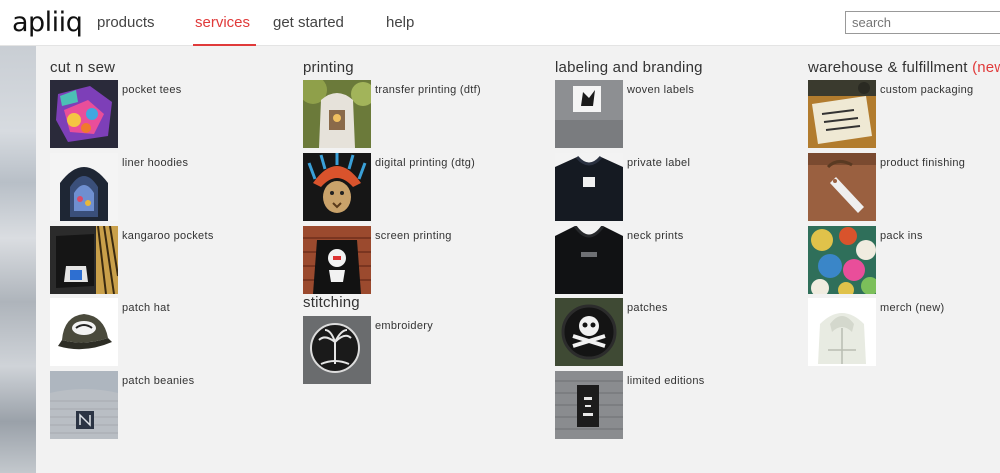 The width and height of the screenshot is (1000, 473). Describe the element at coordinates (589, 260) in the screenshot. I see `neck-prints-thumbnail` at that location.